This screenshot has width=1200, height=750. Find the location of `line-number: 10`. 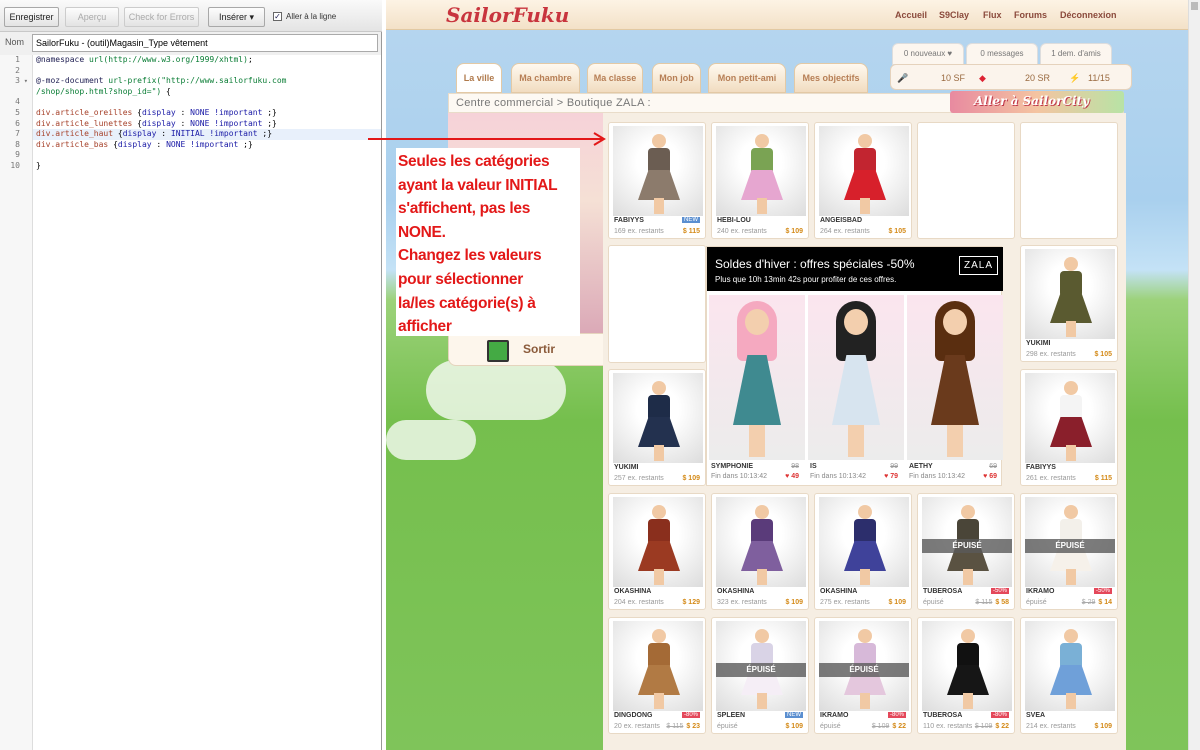

line-number: 10 is located at coordinates (15, 165).